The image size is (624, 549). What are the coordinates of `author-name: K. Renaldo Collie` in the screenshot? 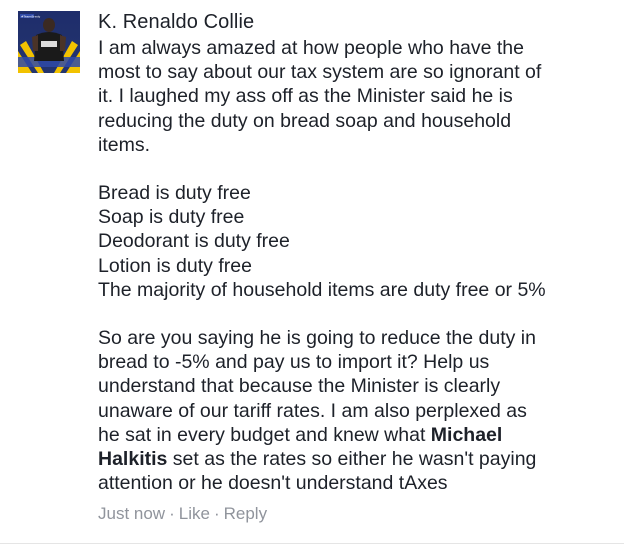 It's located at (356, 22).